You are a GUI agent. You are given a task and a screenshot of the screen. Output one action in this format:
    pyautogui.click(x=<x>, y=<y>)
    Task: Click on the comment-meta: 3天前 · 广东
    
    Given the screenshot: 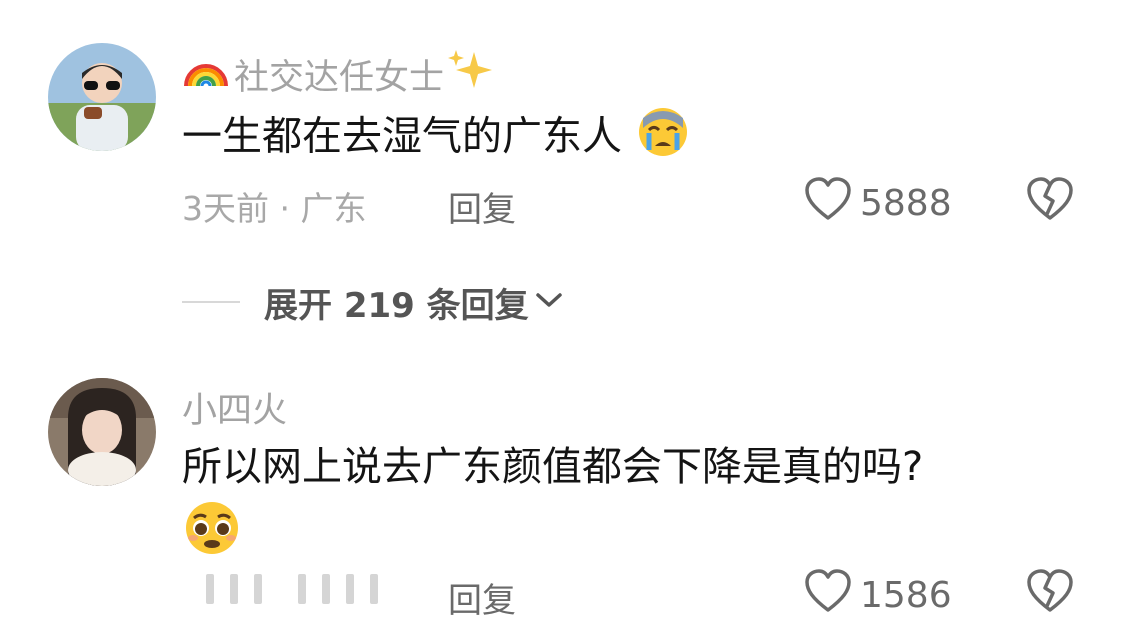 What is the action you would take?
    pyautogui.click(x=274, y=208)
    